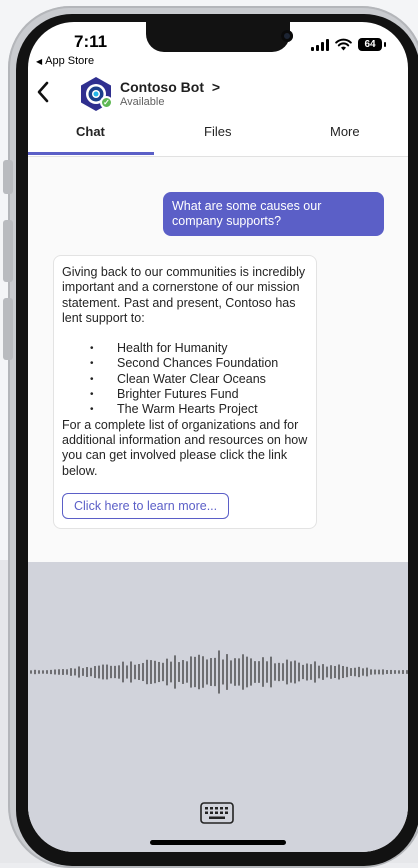  Describe the element at coordinates (90, 131) in the screenshot. I see `tab-chat: Chat` at that location.